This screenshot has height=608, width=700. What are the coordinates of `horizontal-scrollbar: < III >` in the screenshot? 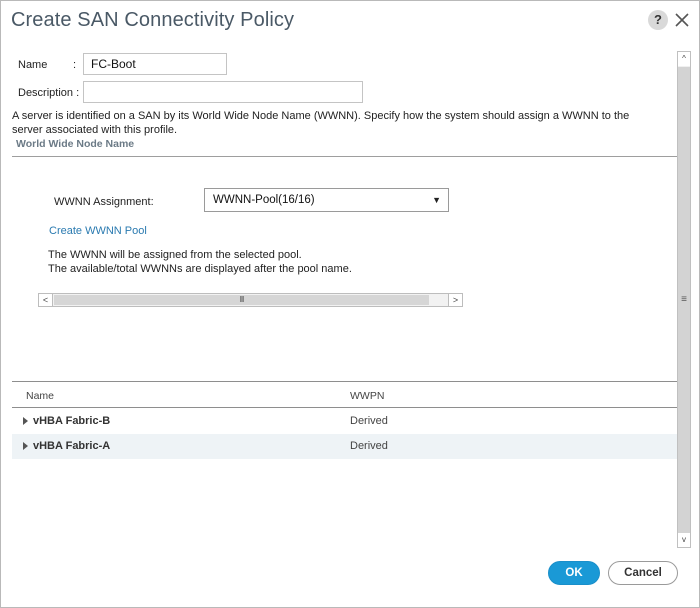 It's located at (250, 300).